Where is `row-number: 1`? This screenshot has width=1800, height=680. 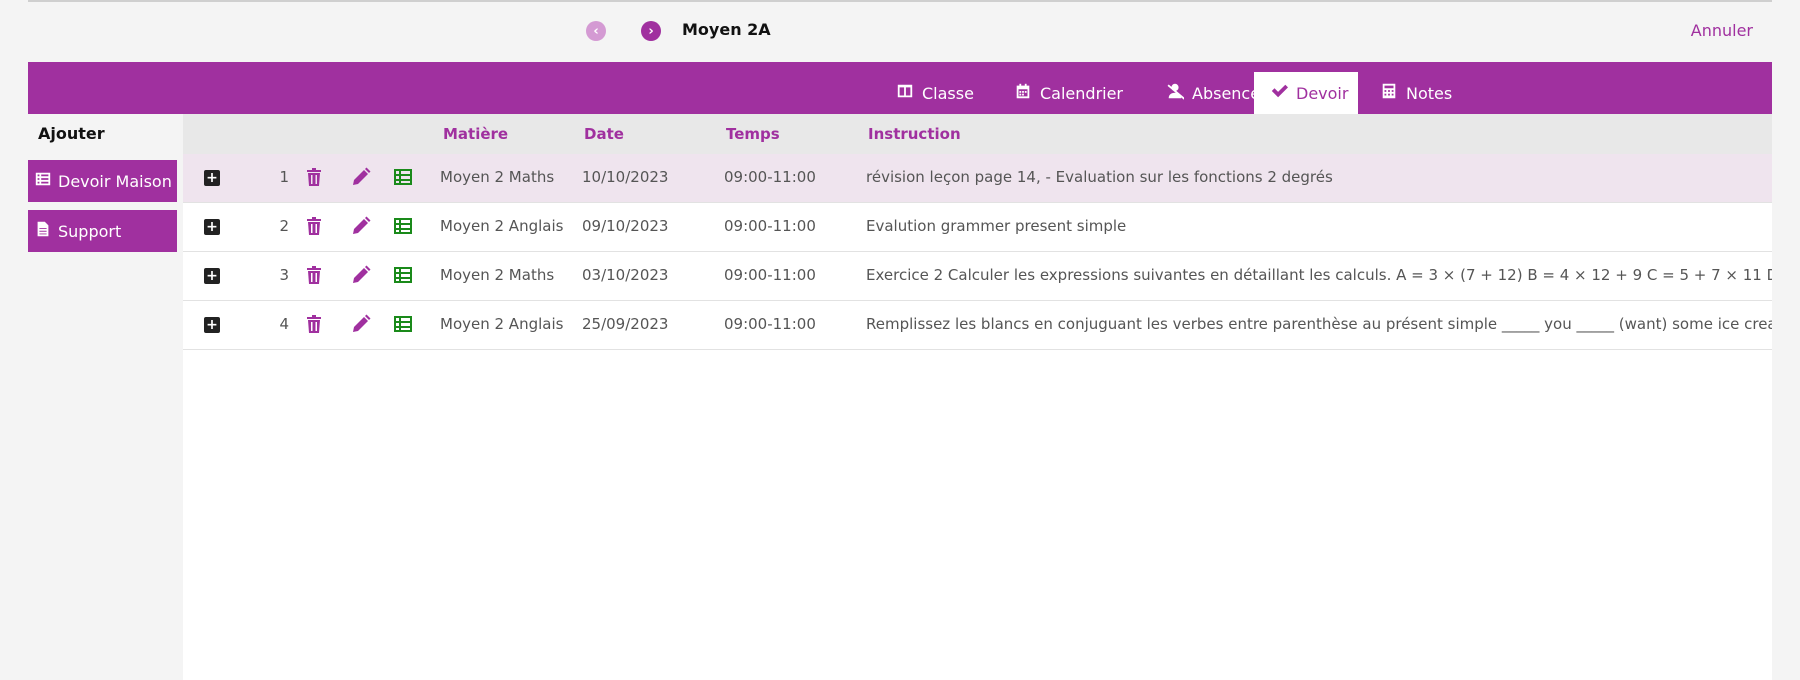
row-number: 1 is located at coordinates (284, 177).